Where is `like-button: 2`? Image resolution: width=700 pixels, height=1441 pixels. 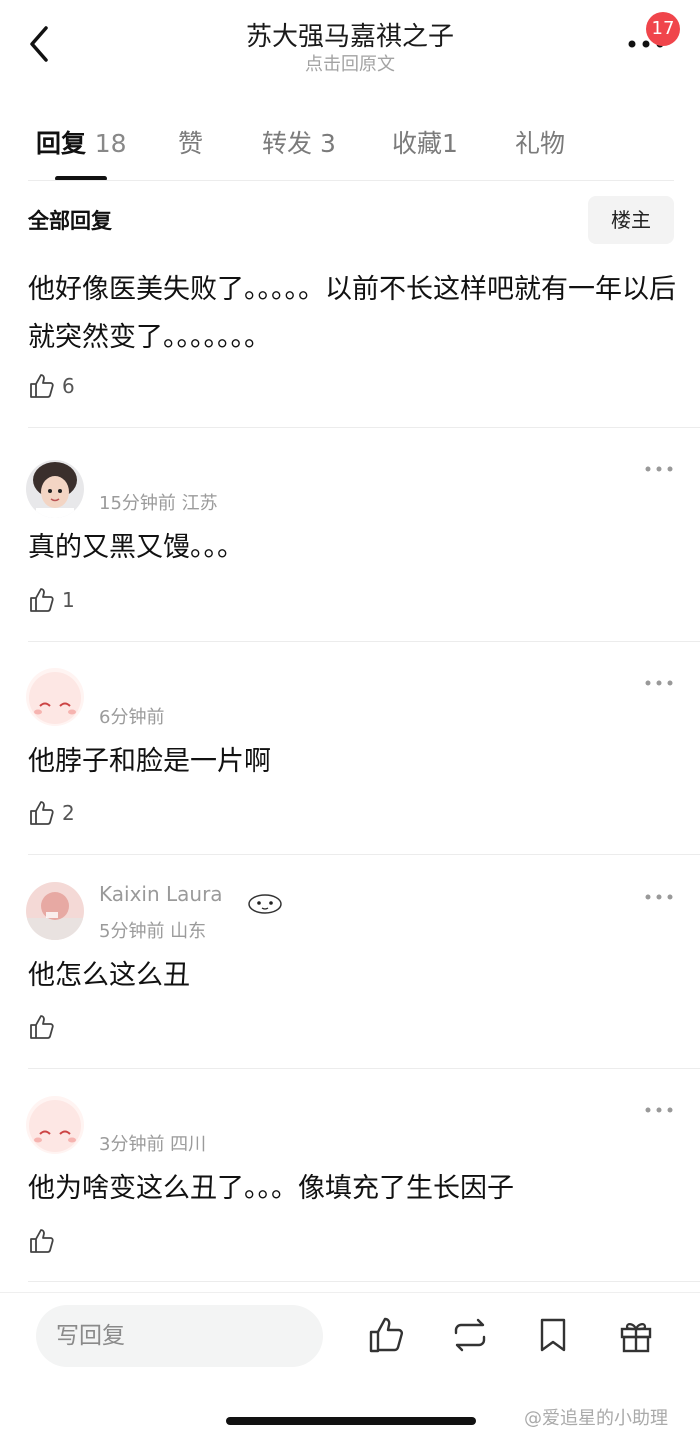
like-button: 2 is located at coordinates (51, 813).